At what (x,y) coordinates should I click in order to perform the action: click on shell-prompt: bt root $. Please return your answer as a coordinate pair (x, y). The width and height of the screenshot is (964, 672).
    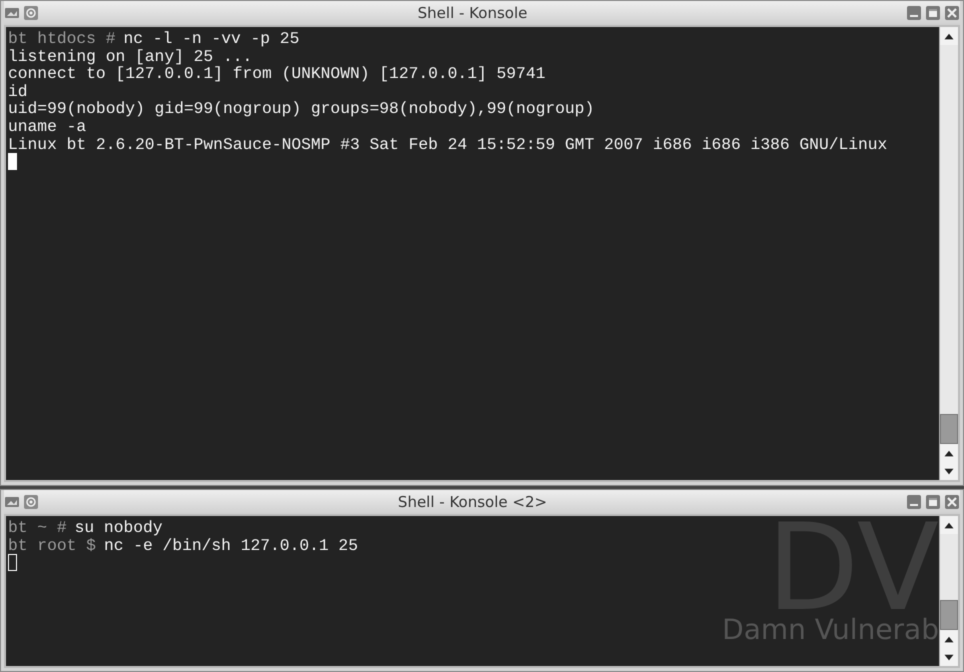
    Looking at the image, I should click on (52, 545).